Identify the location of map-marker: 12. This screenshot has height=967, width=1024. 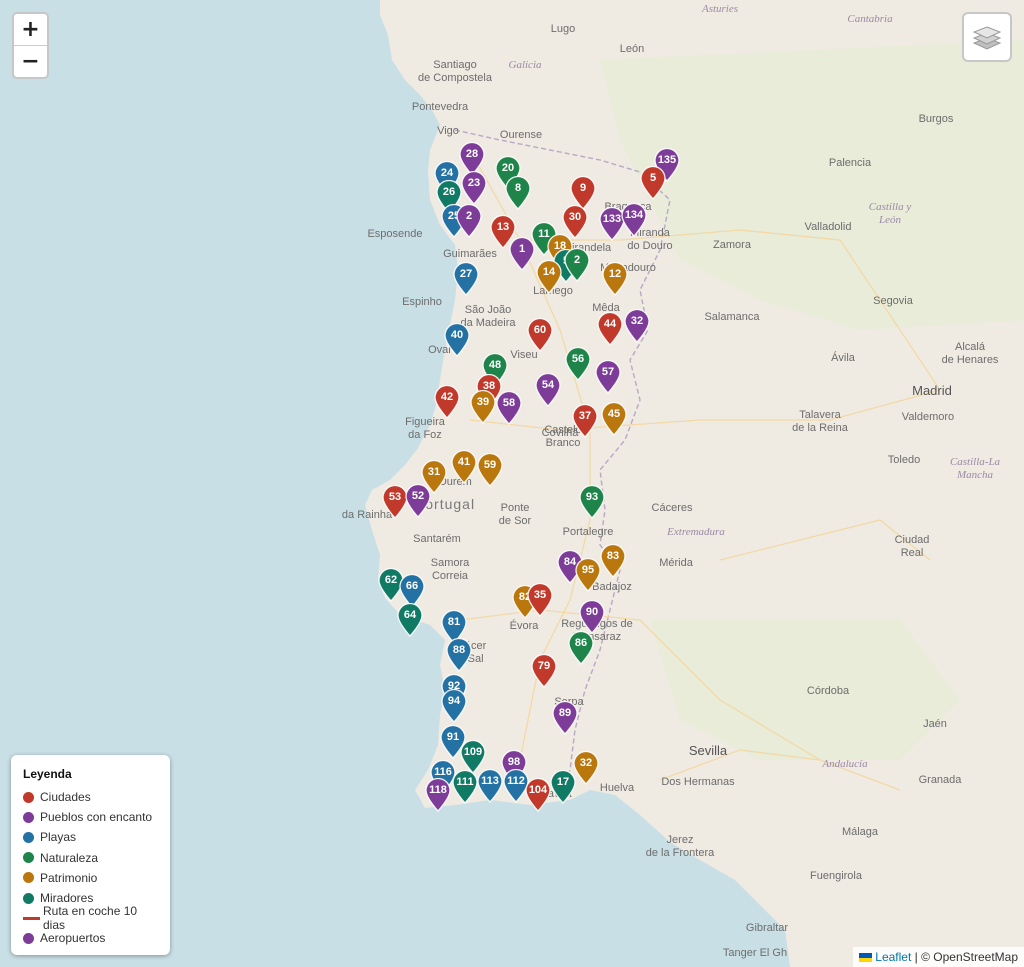
(615, 279).